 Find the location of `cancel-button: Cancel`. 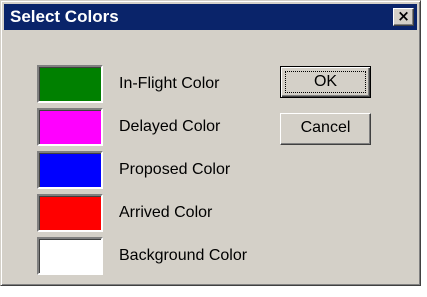

cancel-button: Cancel is located at coordinates (325, 129).